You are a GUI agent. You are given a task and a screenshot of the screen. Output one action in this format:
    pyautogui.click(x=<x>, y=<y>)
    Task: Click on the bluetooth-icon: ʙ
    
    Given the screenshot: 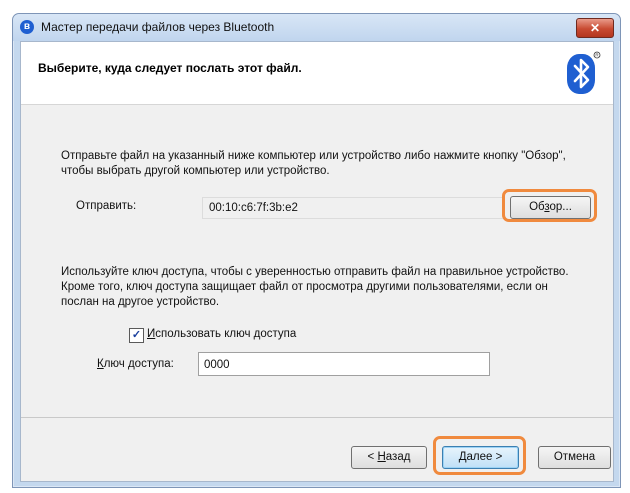 What is the action you would take?
    pyautogui.click(x=27, y=27)
    